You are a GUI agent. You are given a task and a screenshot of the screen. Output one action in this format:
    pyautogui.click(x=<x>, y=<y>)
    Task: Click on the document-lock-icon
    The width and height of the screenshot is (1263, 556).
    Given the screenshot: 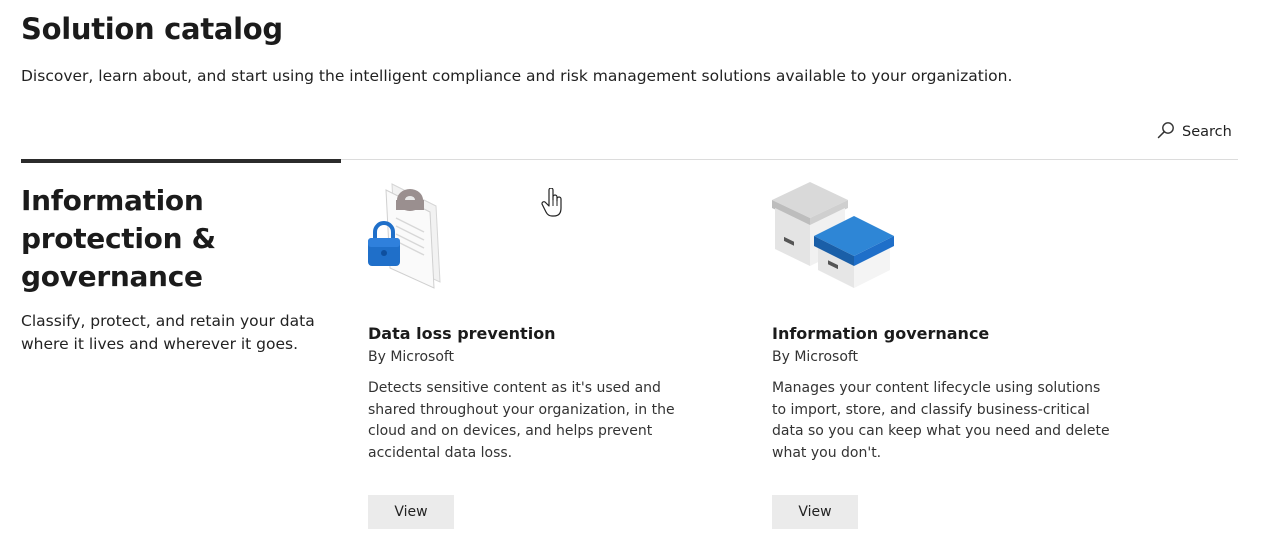 What is the action you would take?
    pyautogui.click(x=436, y=235)
    